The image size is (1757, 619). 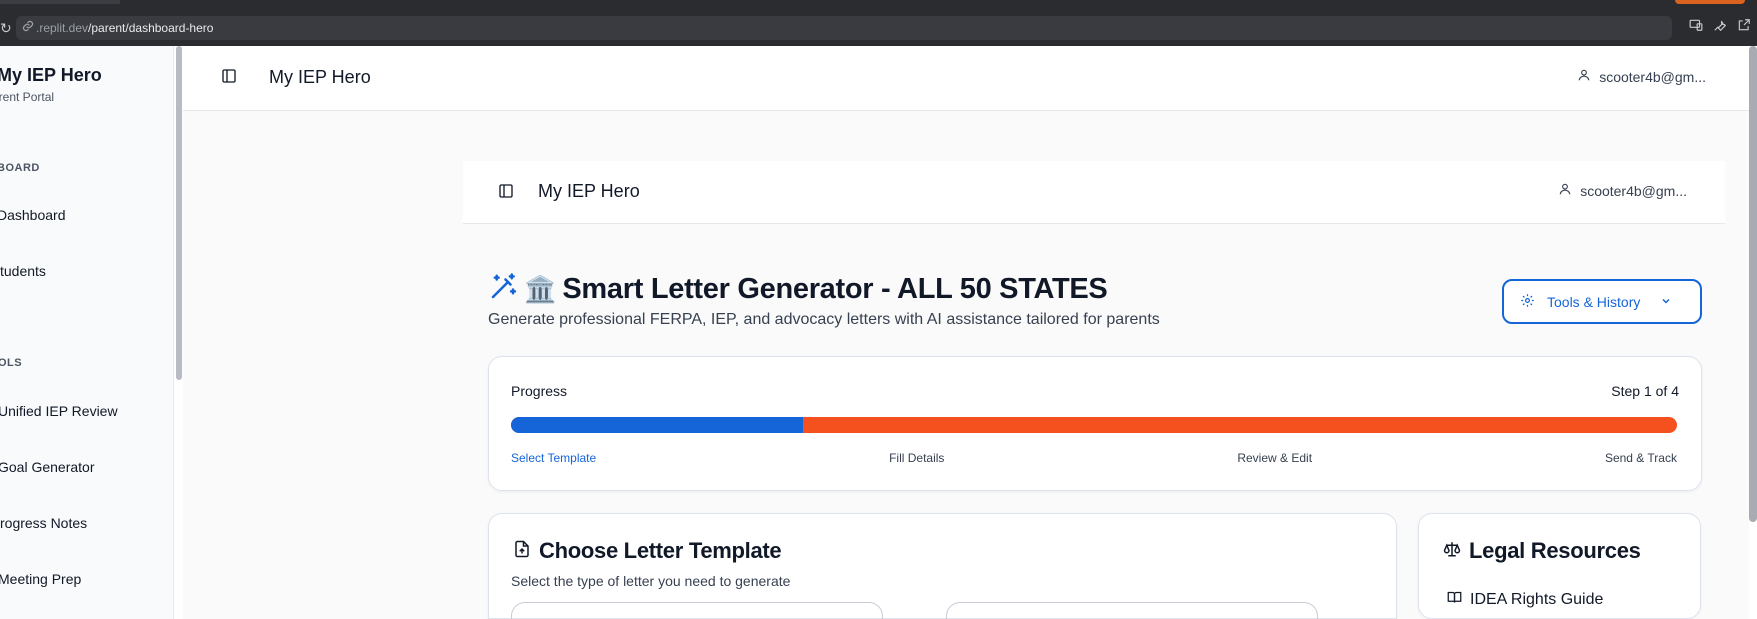 What do you see at coordinates (539, 391) in the screenshot?
I see `progress-label: Progress` at bounding box center [539, 391].